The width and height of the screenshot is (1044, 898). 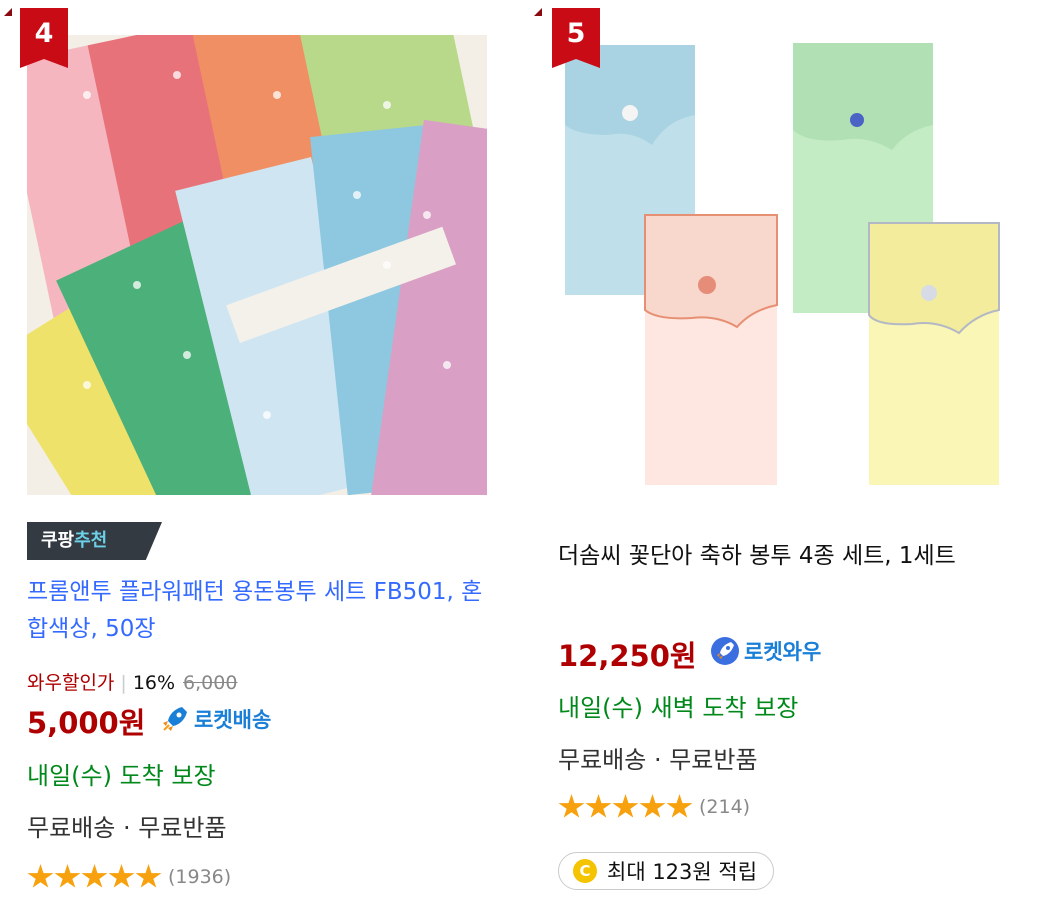 What do you see at coordinates (71, 683) in the screenshot?
I see `wow-discount-label: 와우할인가` at bounding box center [71, 683].